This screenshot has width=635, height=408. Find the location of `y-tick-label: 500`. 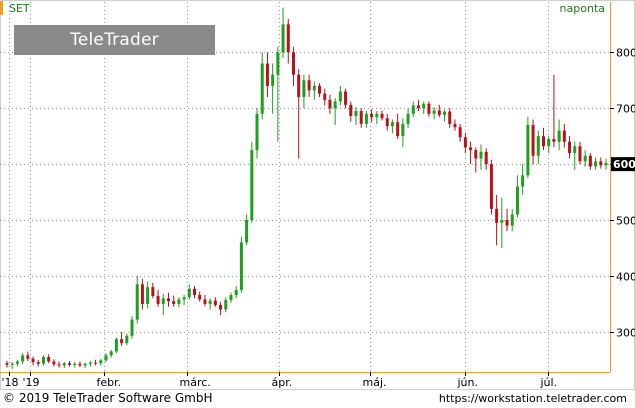

y-tick-label: 500 is located at coordinates (625, 221).